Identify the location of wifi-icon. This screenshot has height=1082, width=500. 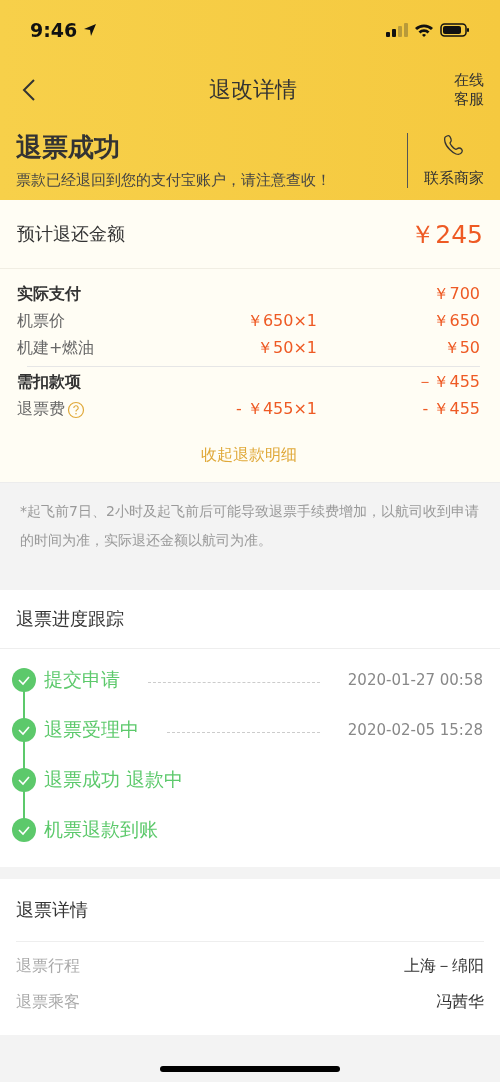
(424, 30).